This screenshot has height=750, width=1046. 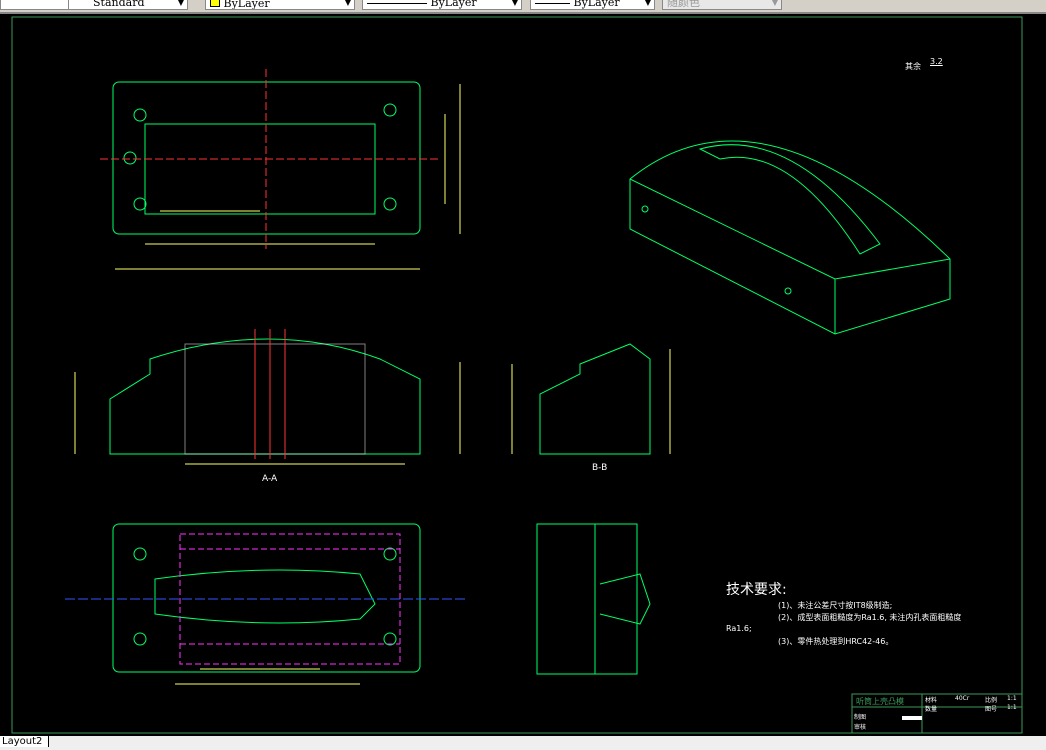 I want to click on tech-item: (2)、成型表面粗糙度为Ra1.6, 未注内孔表面粗糙度, so click(x=870, y=617).